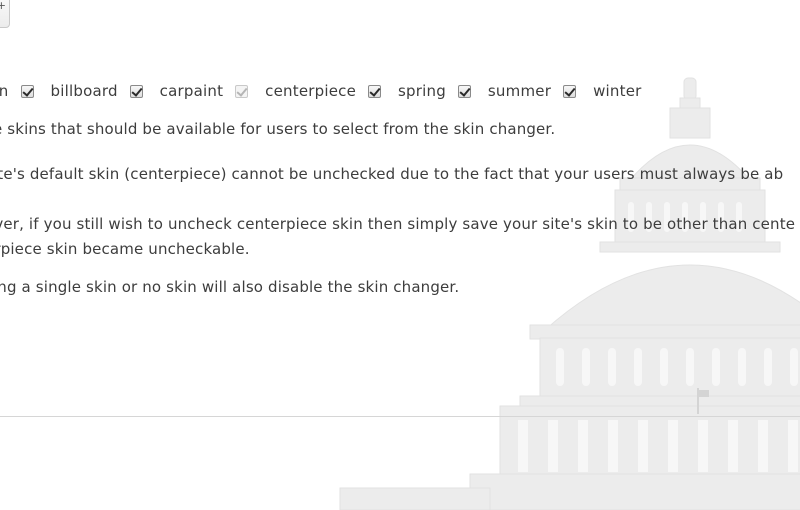 This screenshot has width=800, height=510. Describe the element at coordinates (191, 91) in the screenshot. I see `skin-label-carpaint: carpaint` at that location.